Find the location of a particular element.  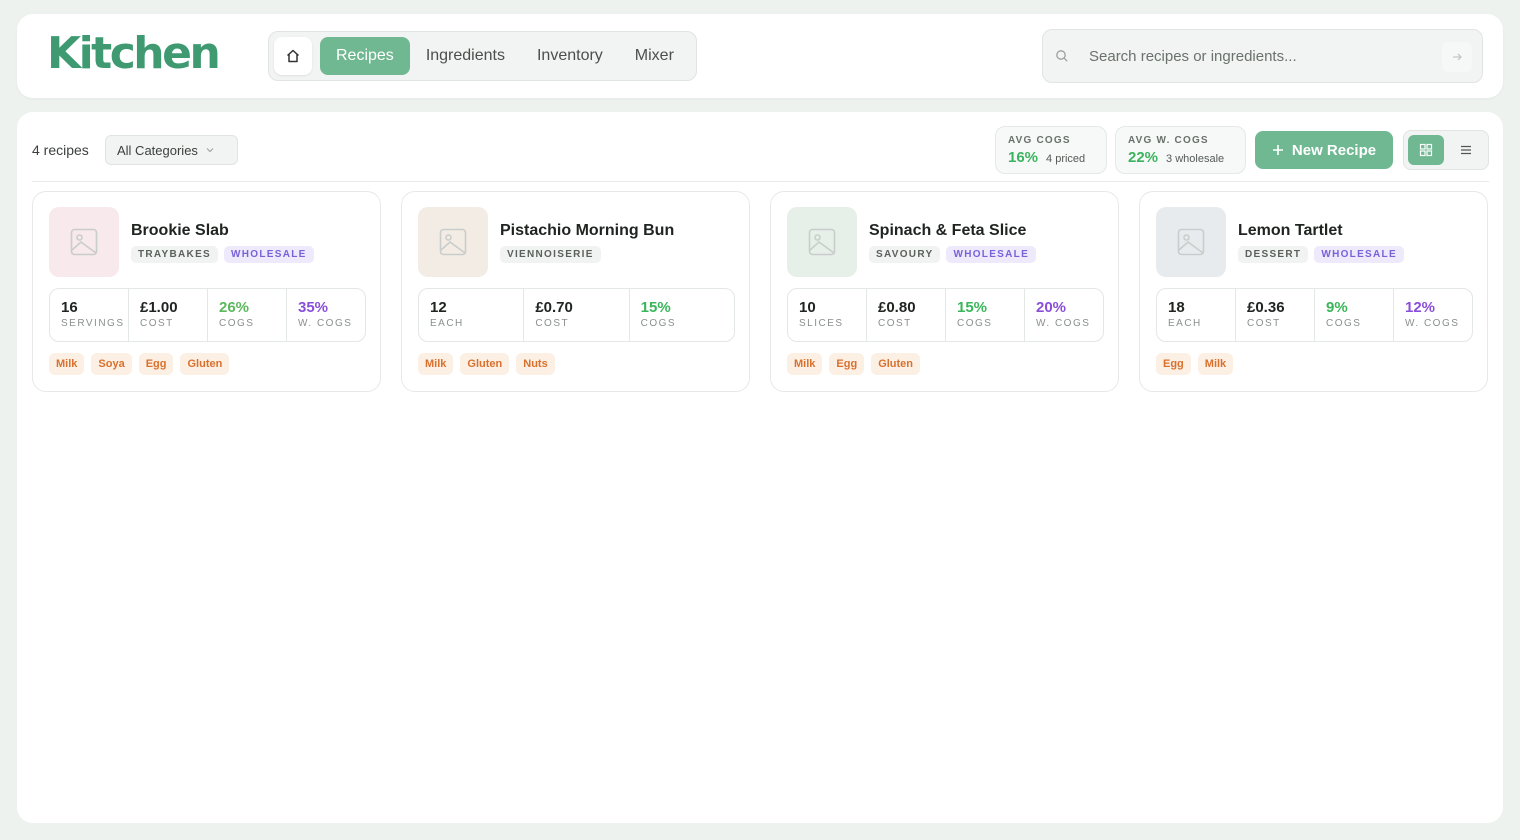

recipe-tags: VIENNOISERIE is located at coordinates (550, 254).